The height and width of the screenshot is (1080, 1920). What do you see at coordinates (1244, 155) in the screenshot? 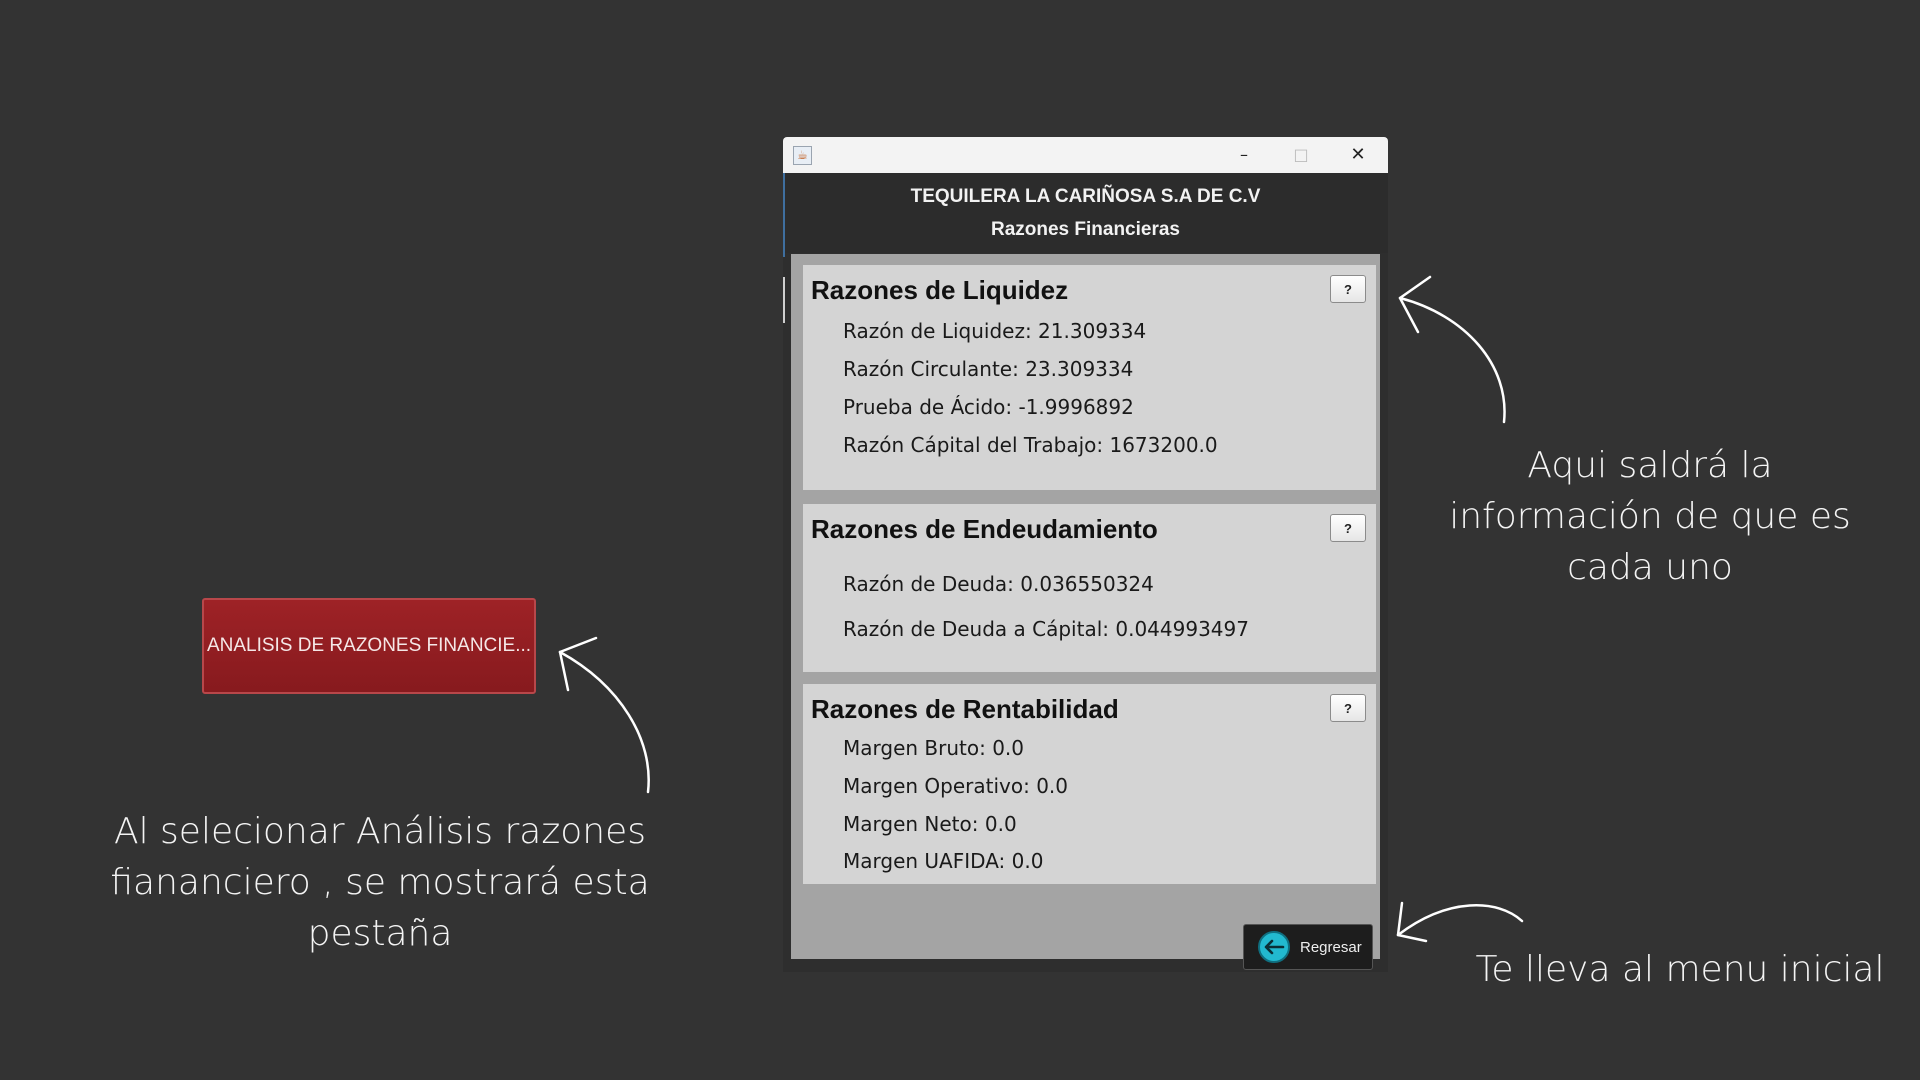
I see `minimize-button: –` at bounding box center [1244, 155].